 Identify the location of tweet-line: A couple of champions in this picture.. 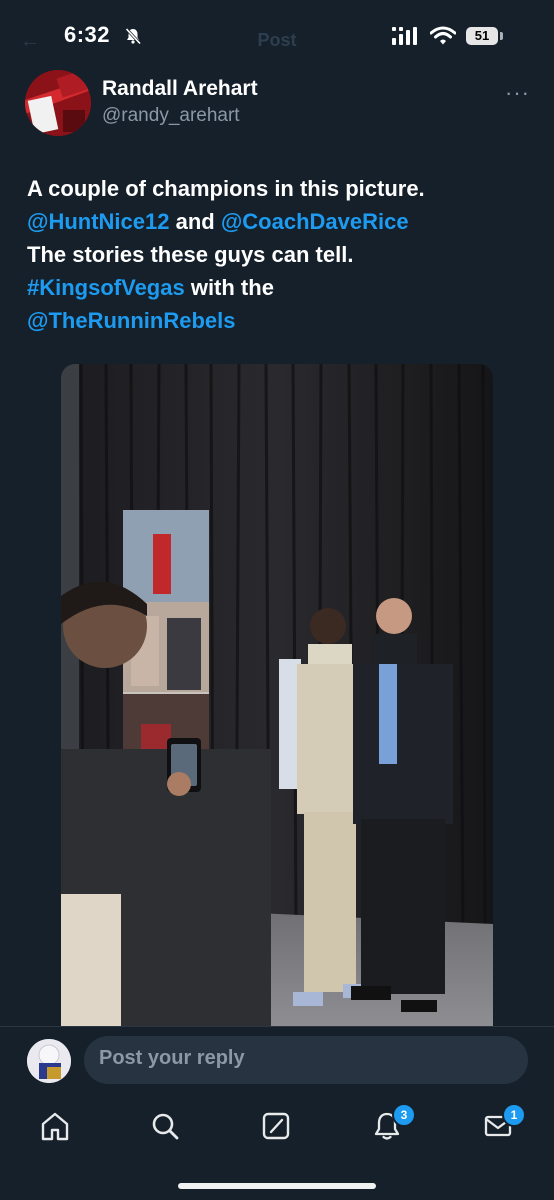
(277, 188).